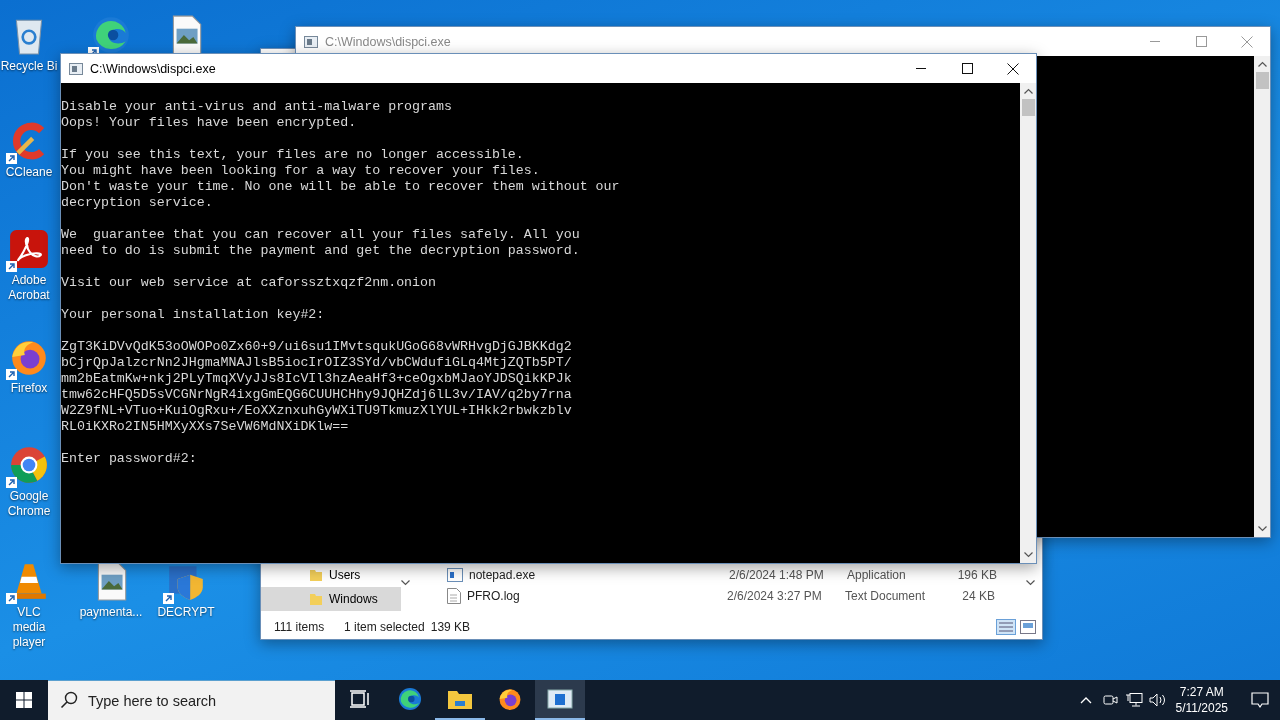 Image resolution: width=1280 pixels, height=720 pixels. What do you see at coordinates (129, 459) in the screenshot?
I see `console-text: Enter password#2:` at bounding box center [129, 459].